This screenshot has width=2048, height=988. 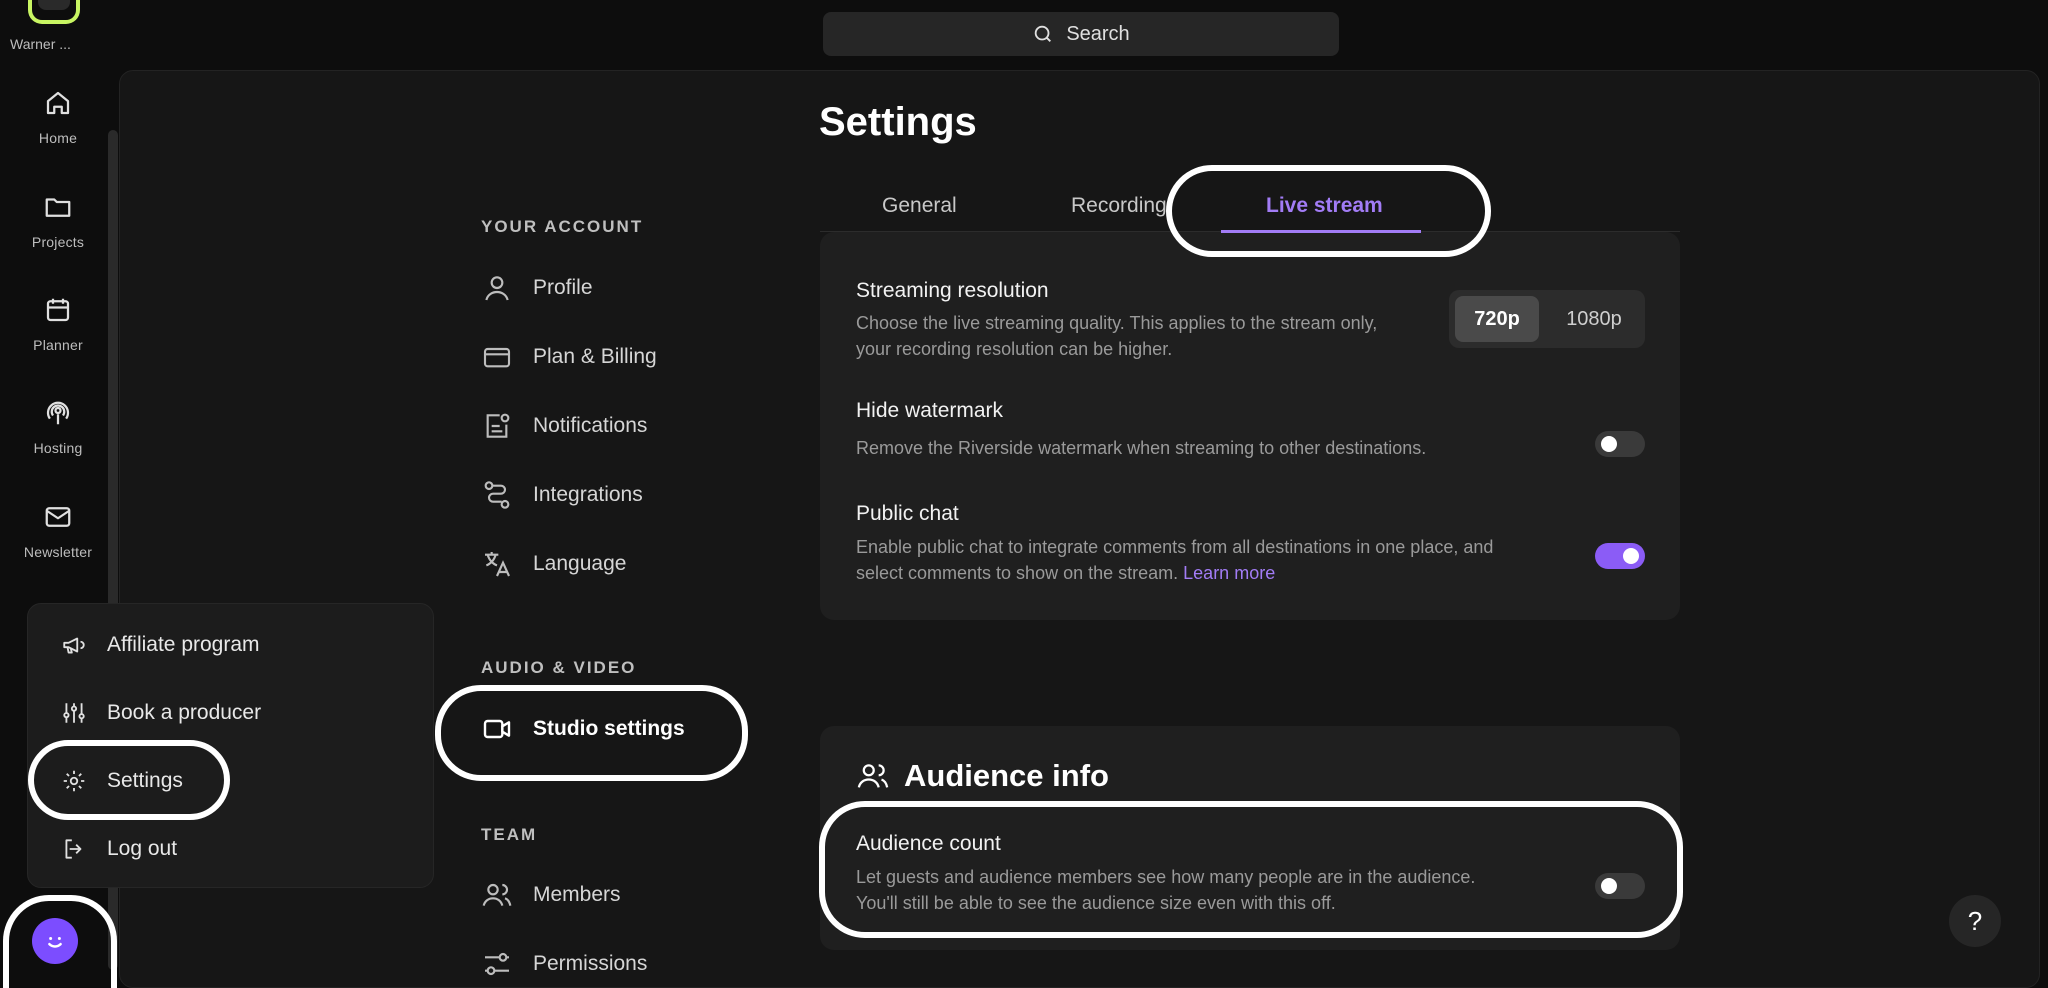 I want to click on nav-item-label: Notifications, so click(x=590, y=425).